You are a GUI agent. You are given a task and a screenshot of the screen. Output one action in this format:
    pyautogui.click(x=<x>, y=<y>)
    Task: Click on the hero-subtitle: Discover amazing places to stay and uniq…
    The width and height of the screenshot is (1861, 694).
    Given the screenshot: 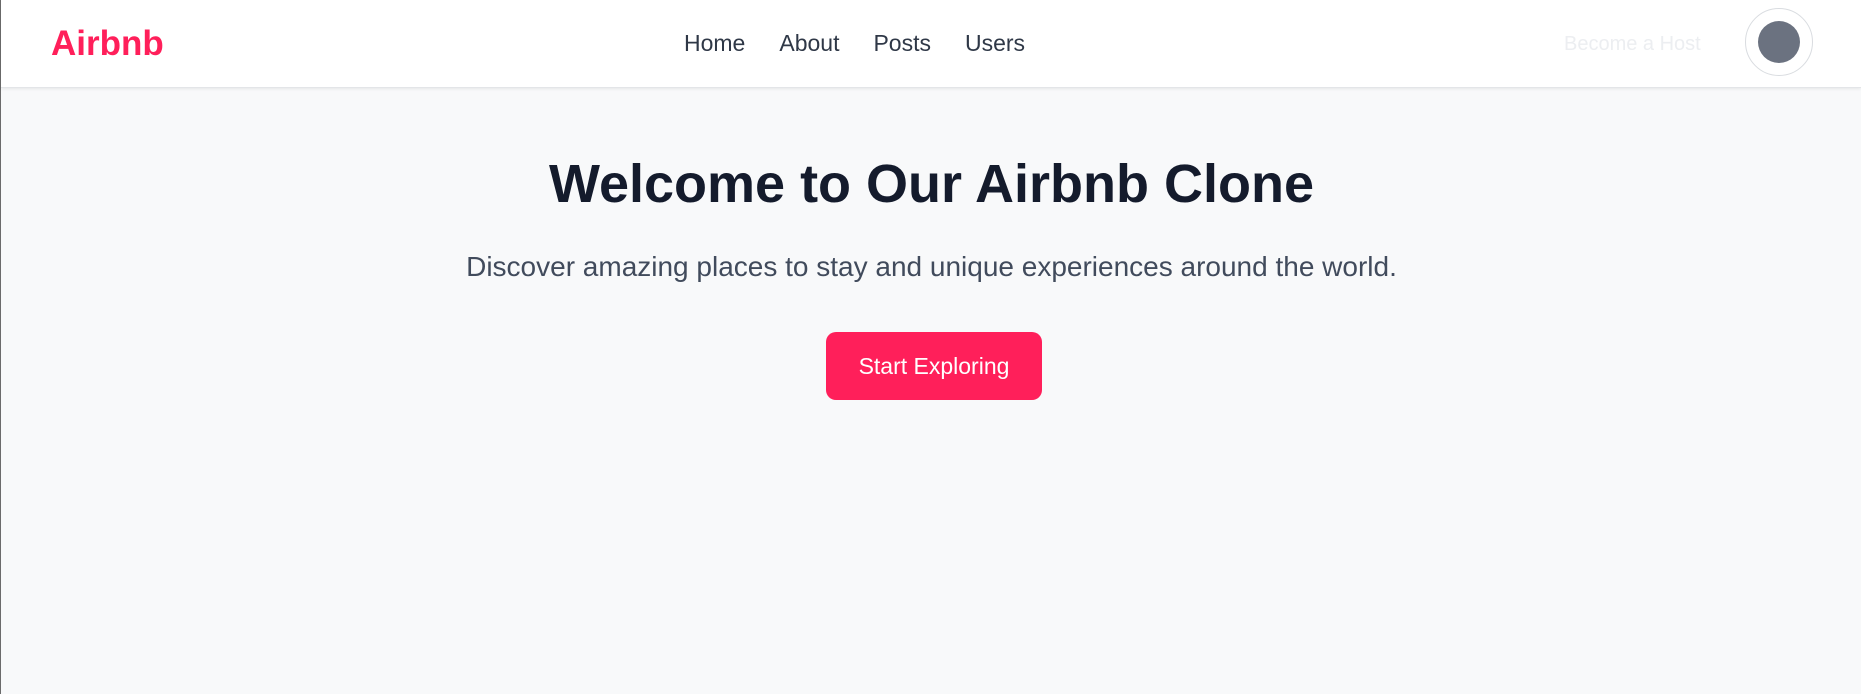 What is the action you would take?
    pyautogui.click(x=931, y=266)
    